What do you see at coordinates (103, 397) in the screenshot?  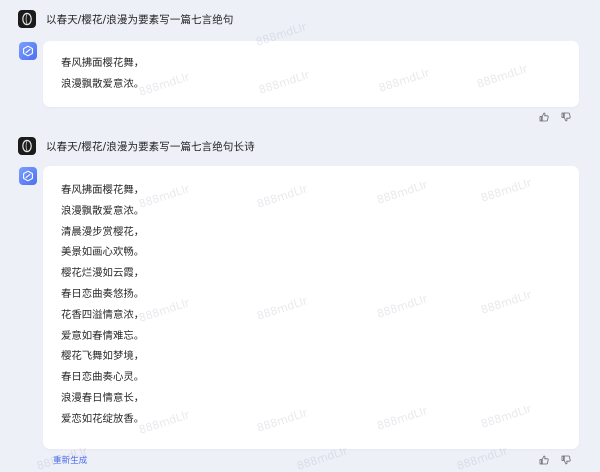 I see `response-line: 浪漫春日情意长，` at bounding box center [103, 397].